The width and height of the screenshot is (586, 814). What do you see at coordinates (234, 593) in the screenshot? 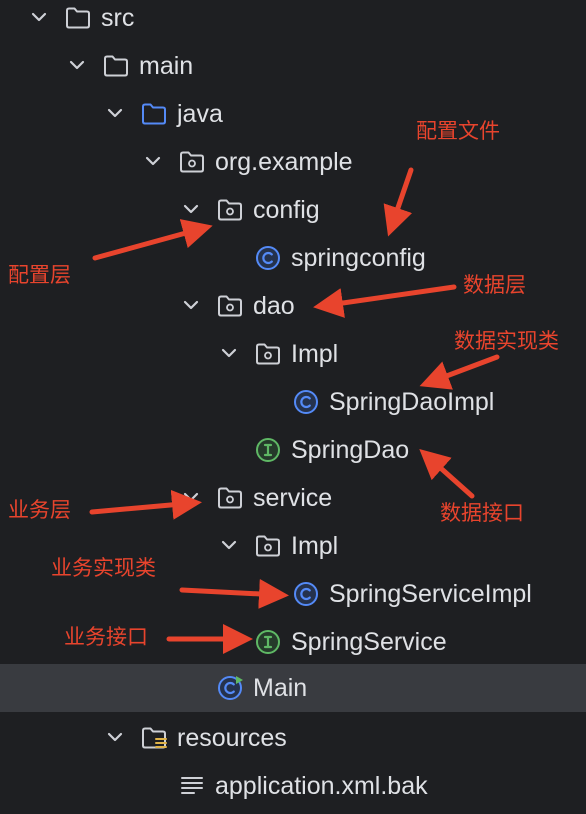
I see `arrow-service-impl` at bounding box center [234, 593].